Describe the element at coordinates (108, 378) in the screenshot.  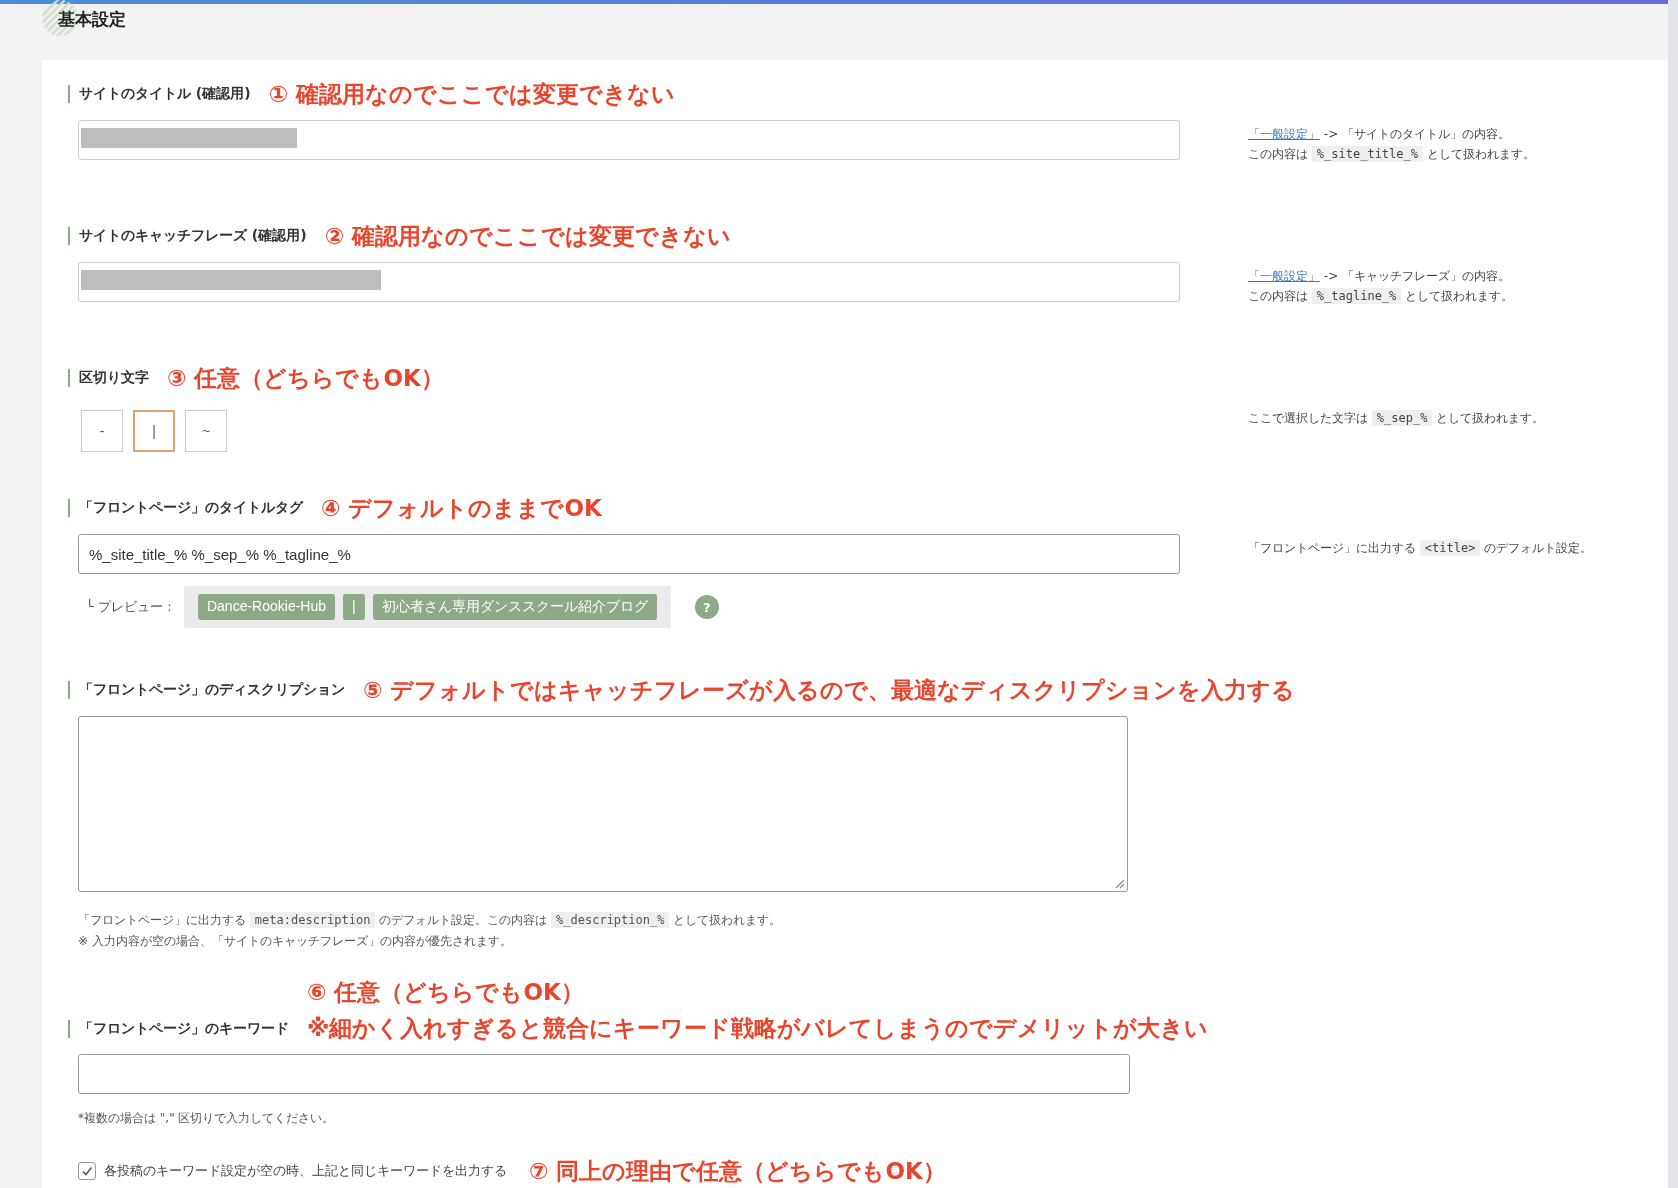
I see `field-label: 区切り文字` at that location.